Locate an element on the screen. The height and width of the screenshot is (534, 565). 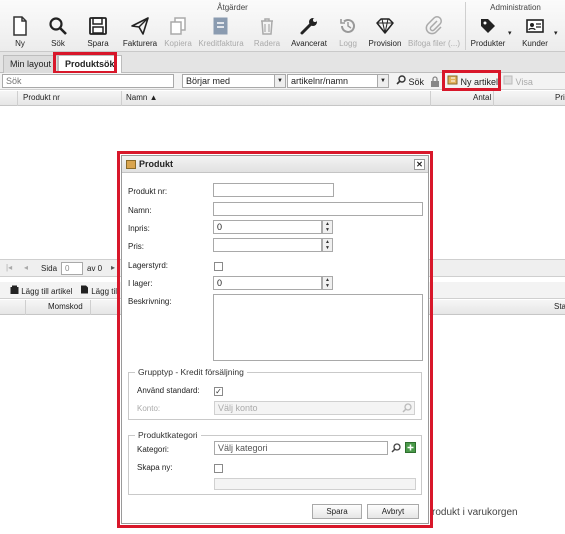
customers-dropdown-arrow-icon: ▾ is located at coordinates (556, 33).